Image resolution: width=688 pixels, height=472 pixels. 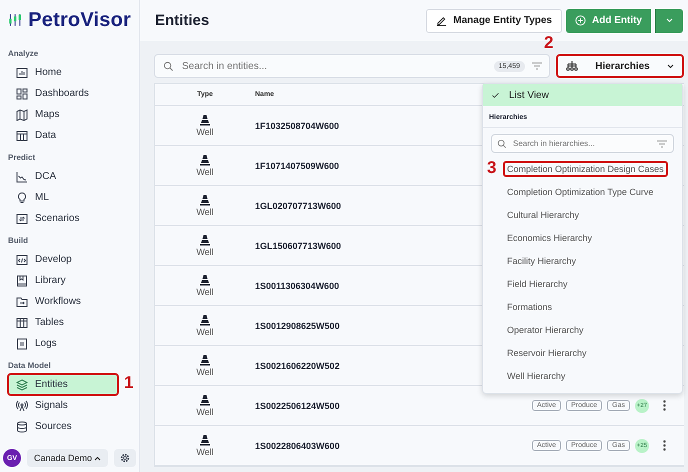 What do you see at coordinates (63, 322) in the screenshot?
I see `sidebar-item: Tables` at bounding box center [63, 322].